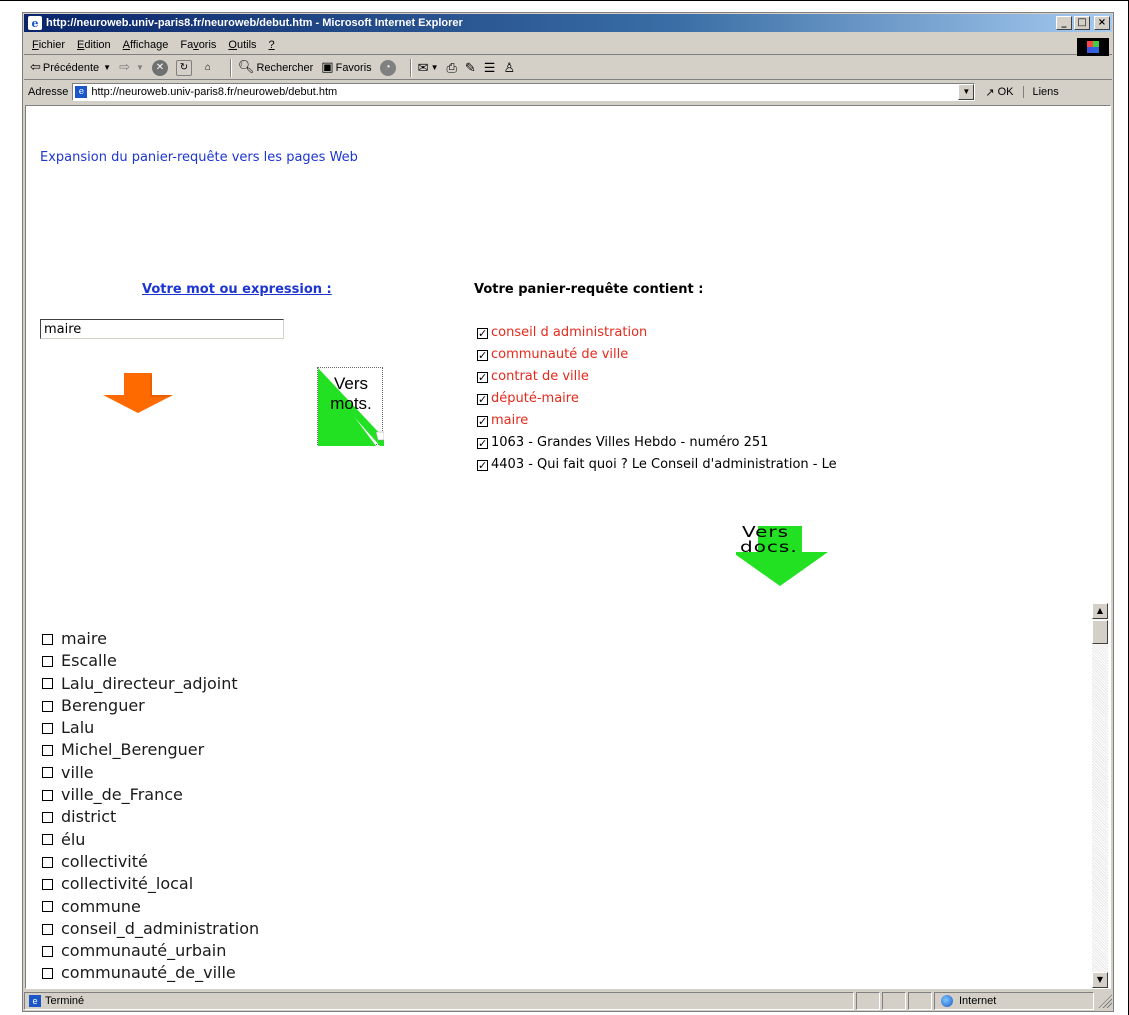 The height and width of the screenshot is (1015, 1129). I want to click on word-list-item: district, so click(150, 817).